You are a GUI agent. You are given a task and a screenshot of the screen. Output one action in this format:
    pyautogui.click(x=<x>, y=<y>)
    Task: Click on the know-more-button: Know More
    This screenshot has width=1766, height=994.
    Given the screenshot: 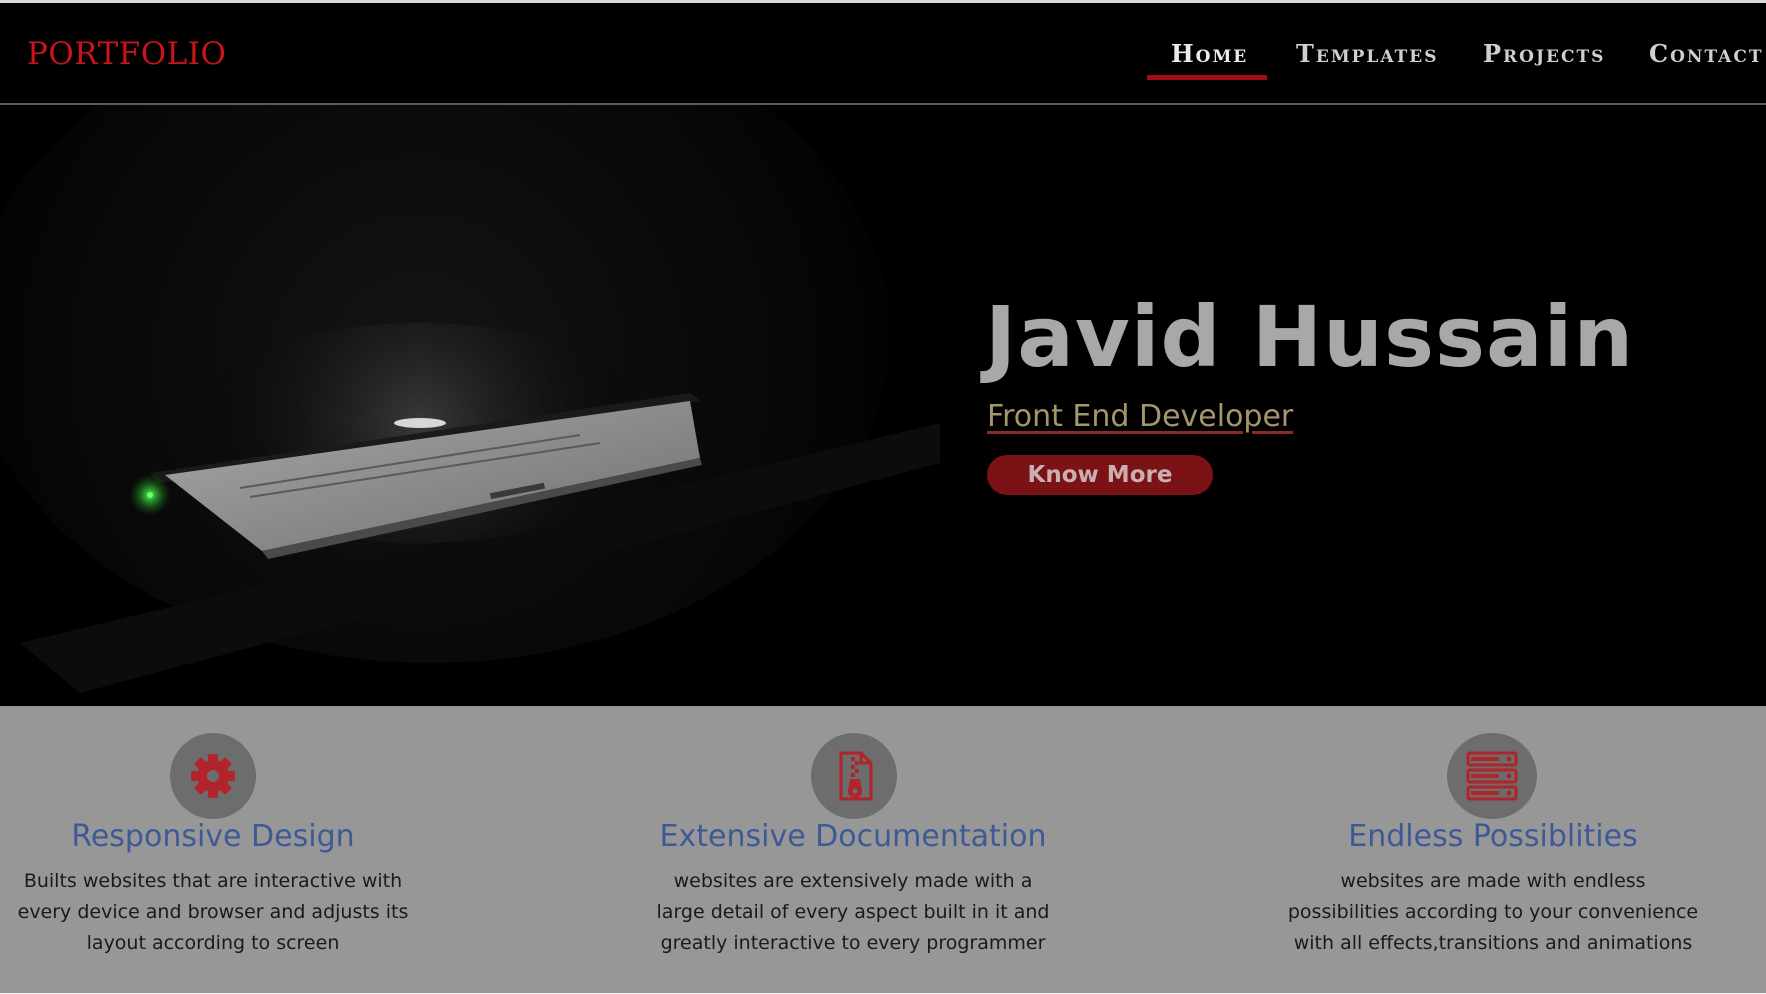 What is the action you would take?
    pyautogui.click(x=1100, y=475)
    